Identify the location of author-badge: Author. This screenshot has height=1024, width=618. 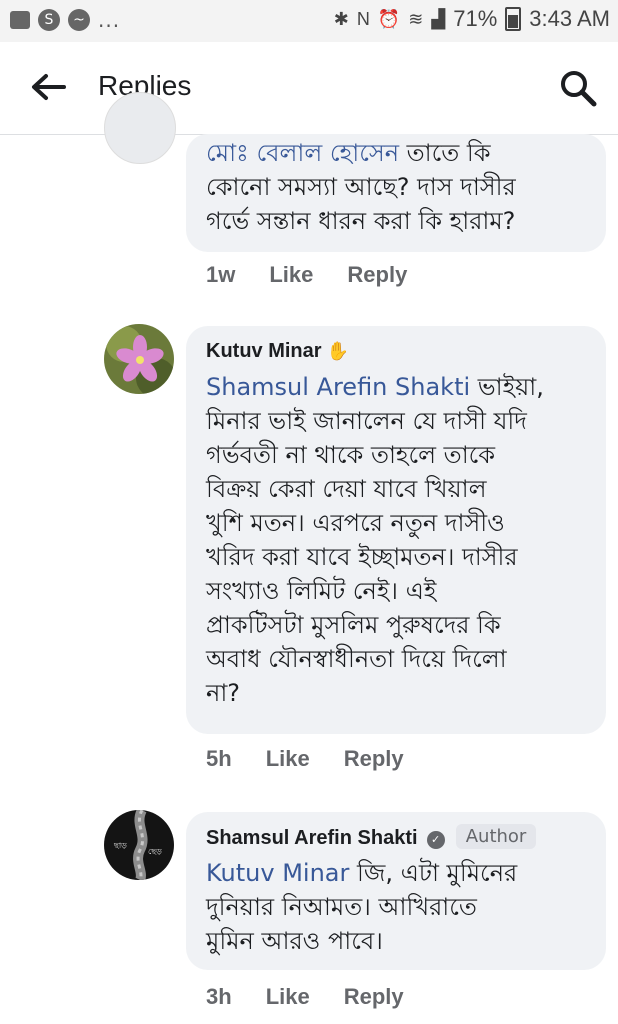
(496, 836).